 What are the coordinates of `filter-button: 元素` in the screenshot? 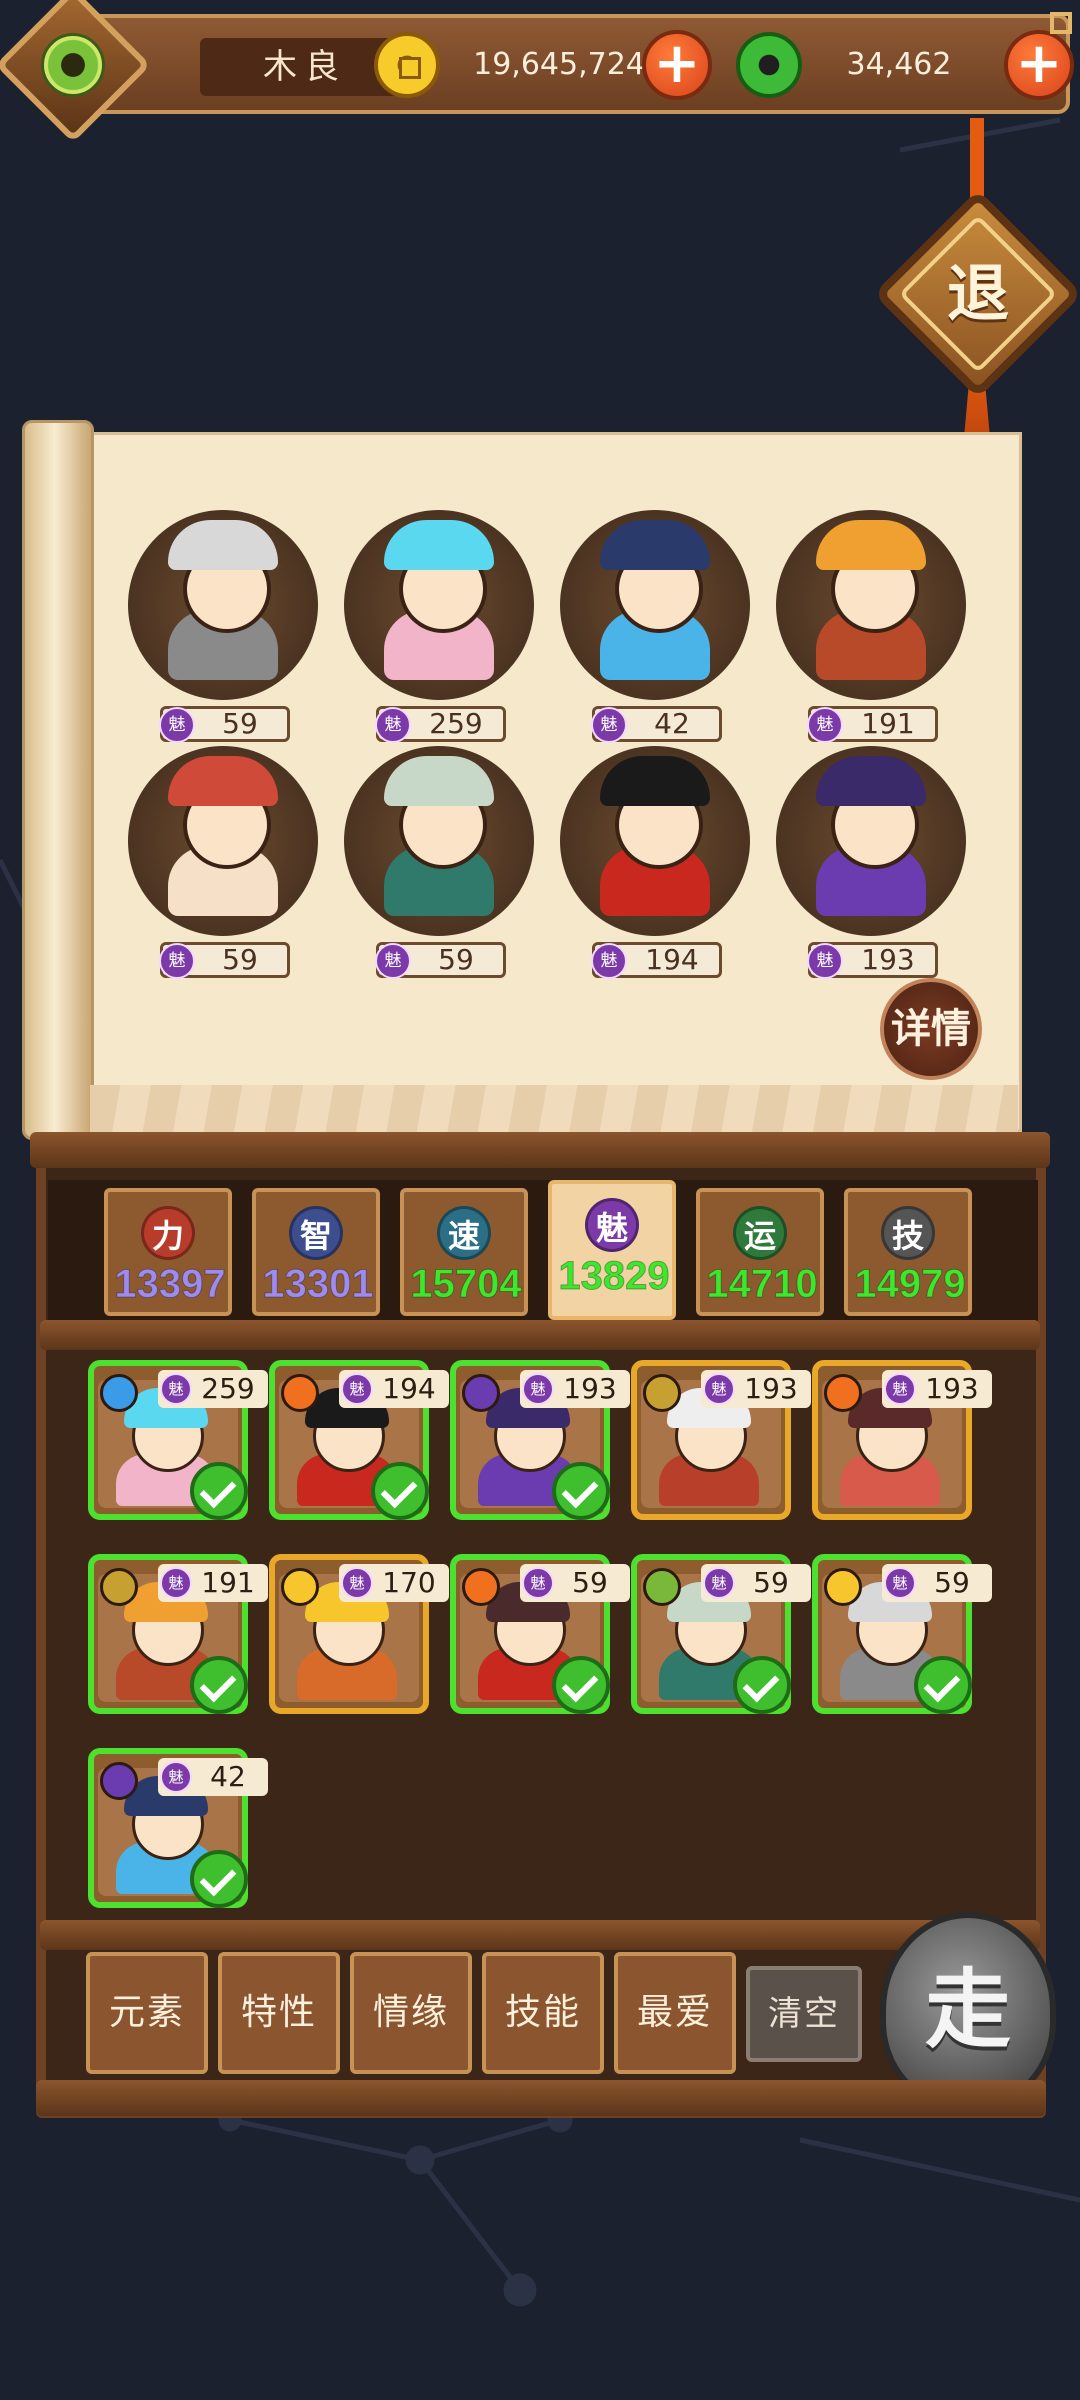 It's located at (147, 2013).